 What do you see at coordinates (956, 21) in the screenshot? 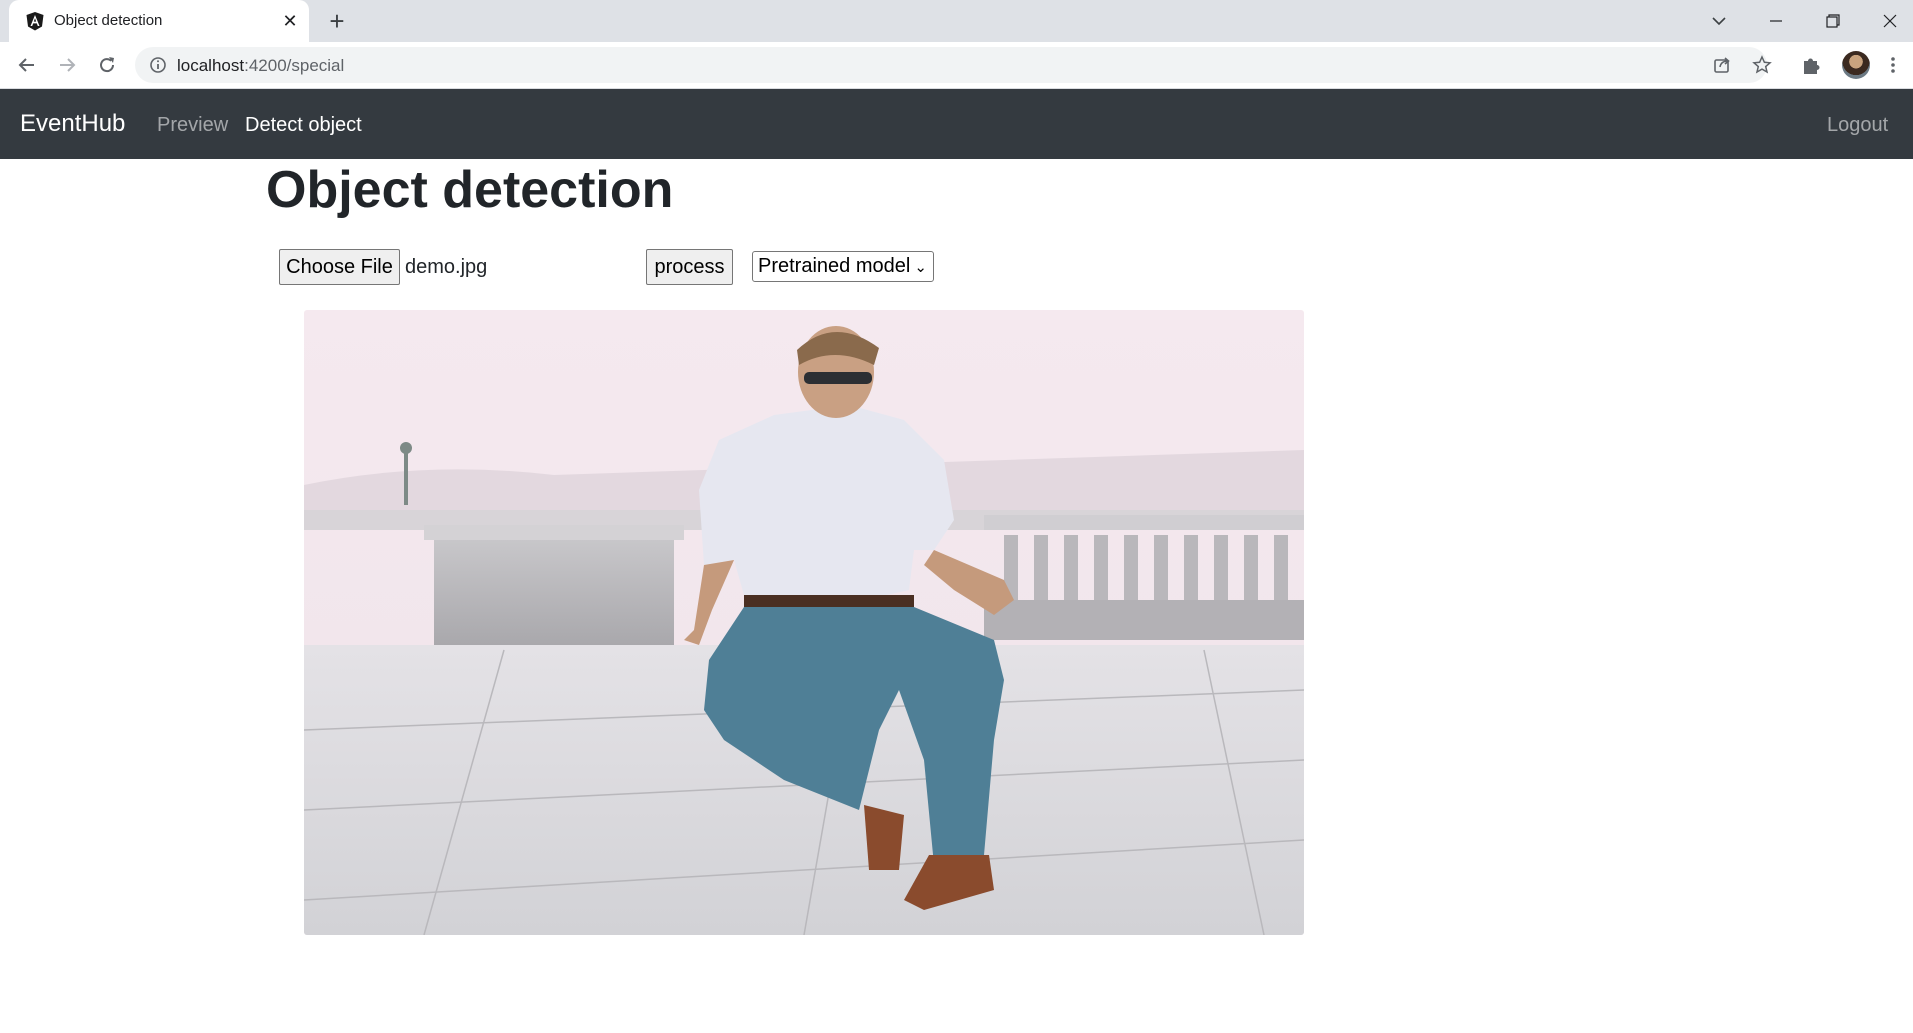
I see `browser-tabstrip: Object detection ✕ +` at bounding box center [956, 21].